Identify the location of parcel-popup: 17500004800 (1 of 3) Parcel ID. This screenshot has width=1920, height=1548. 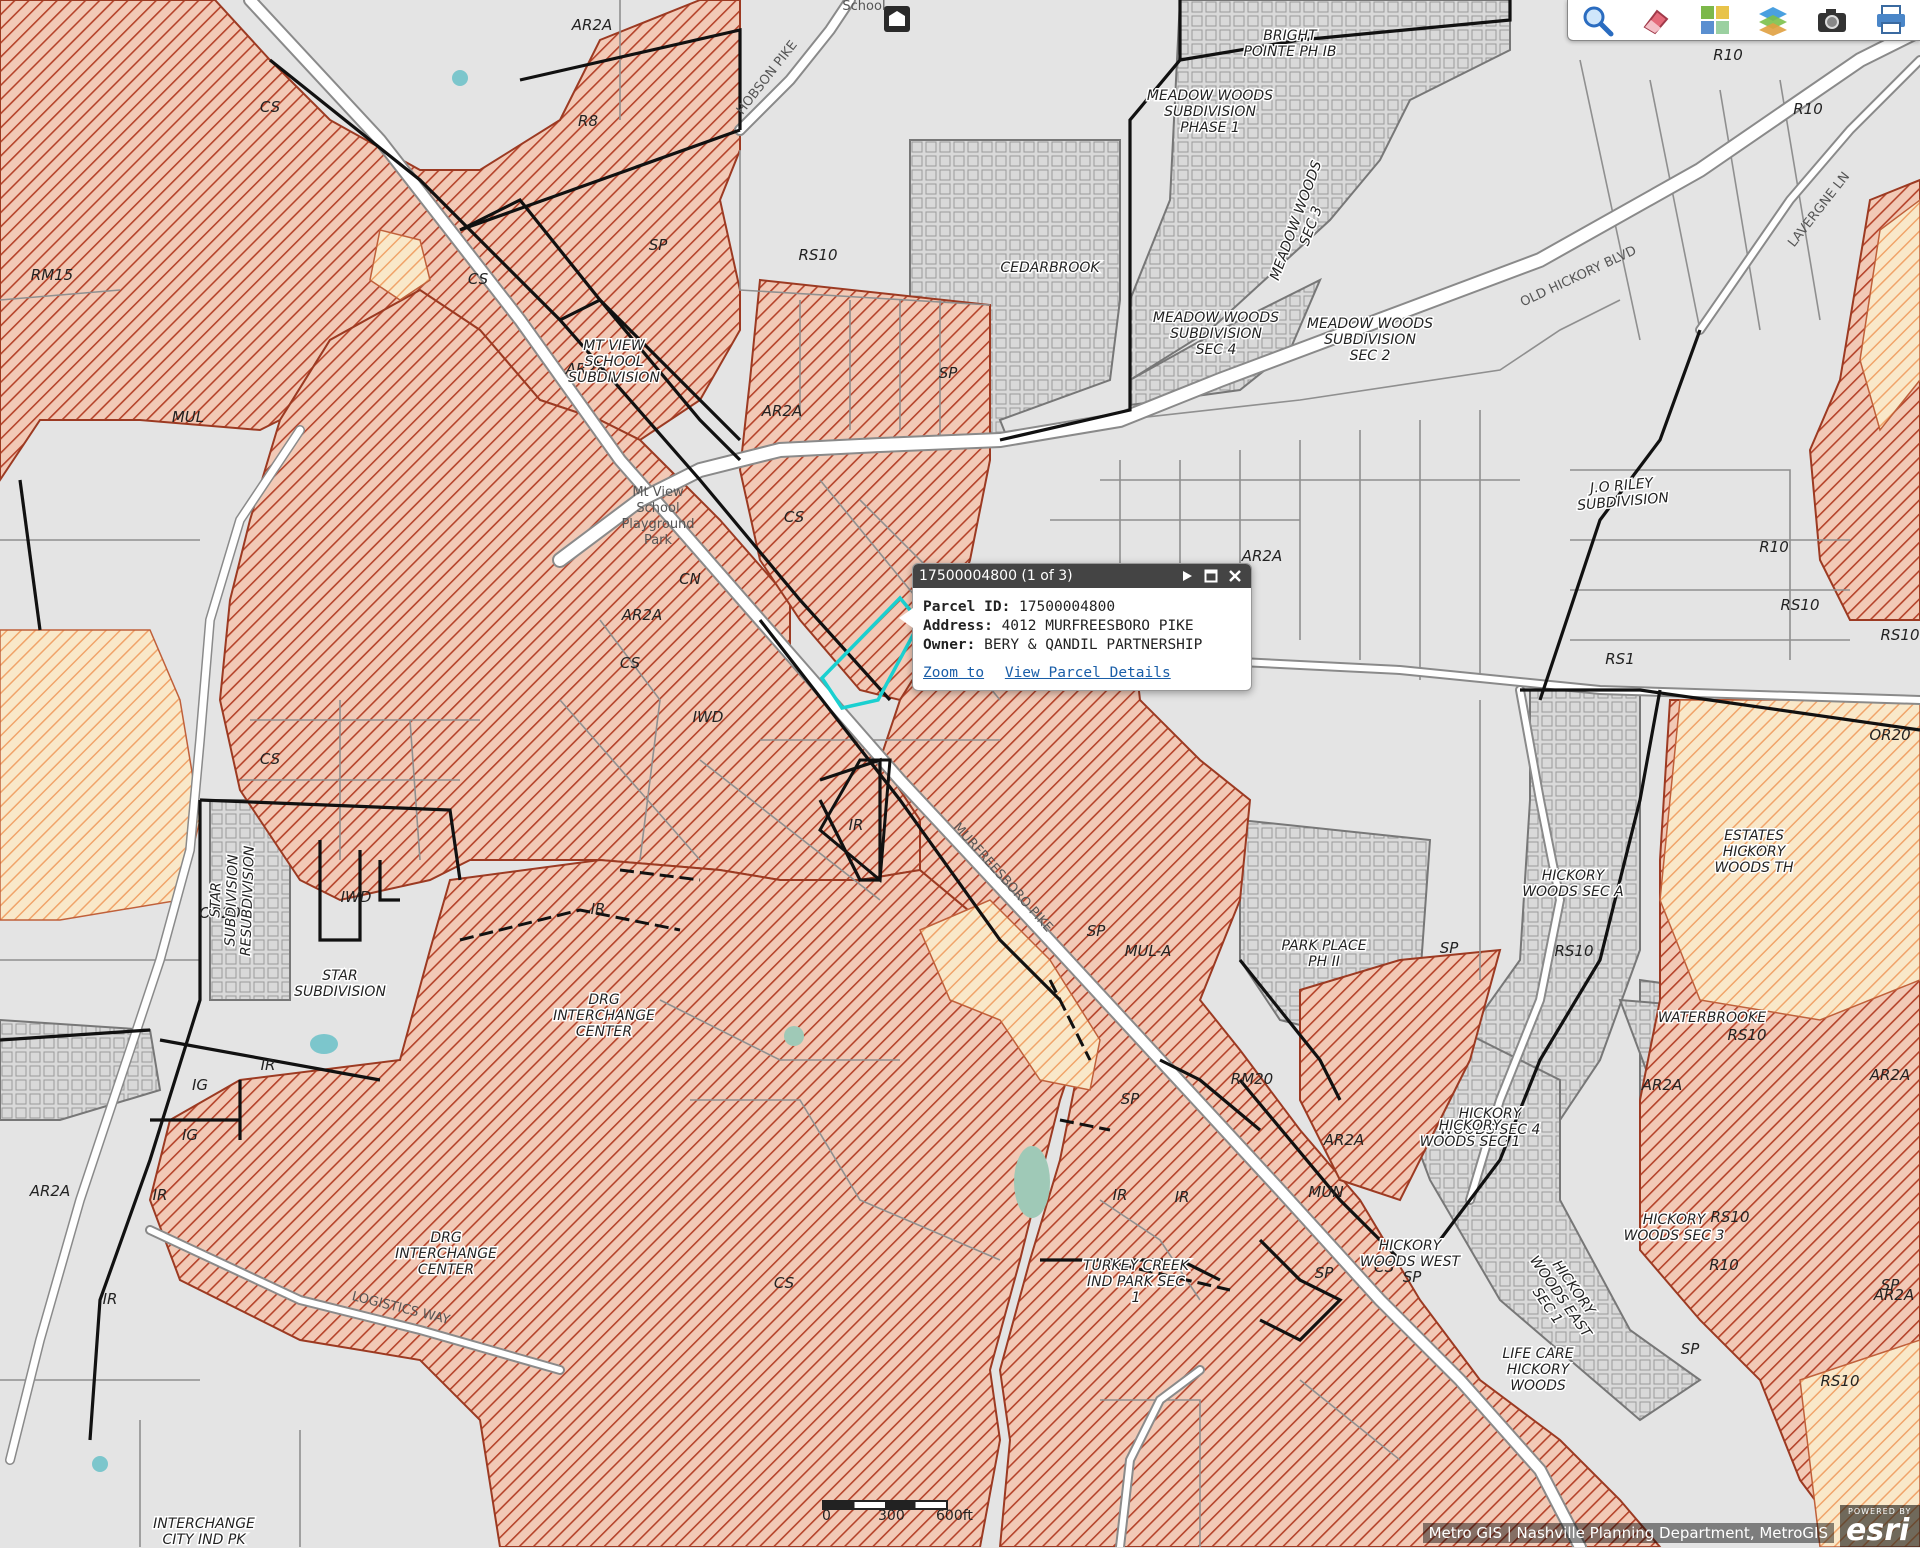
(1075, 627).